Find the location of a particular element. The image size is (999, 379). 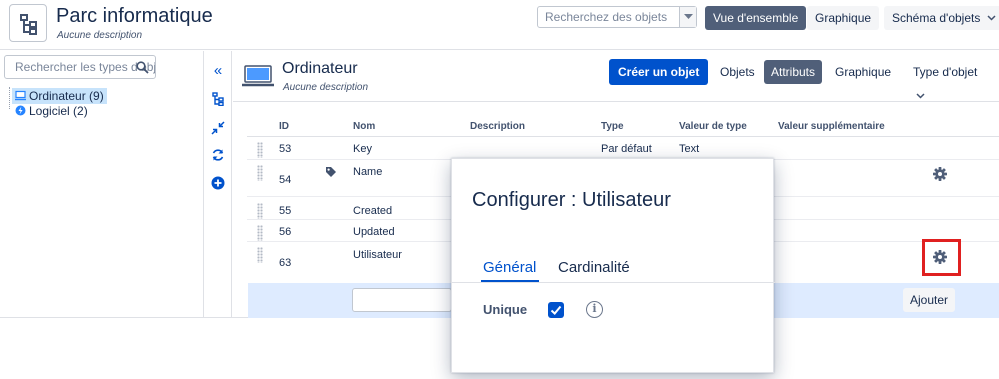

tree-actions-rail: « is located at coordinates (218, 184).